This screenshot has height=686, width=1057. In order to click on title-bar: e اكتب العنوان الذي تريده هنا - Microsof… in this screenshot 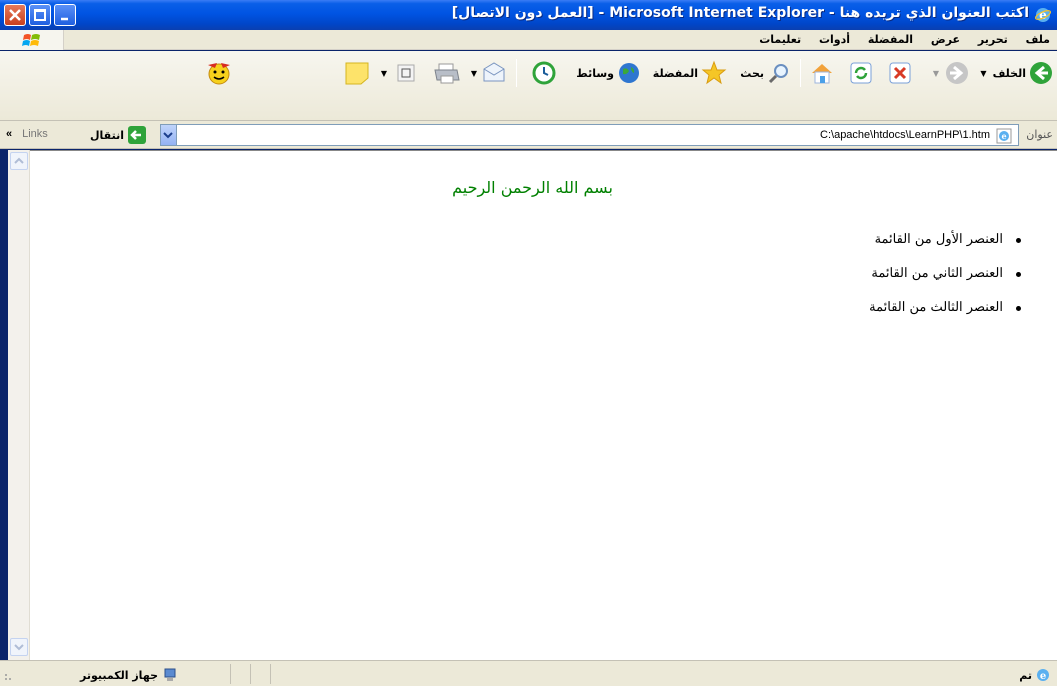, I will do `click(528, 15)`.